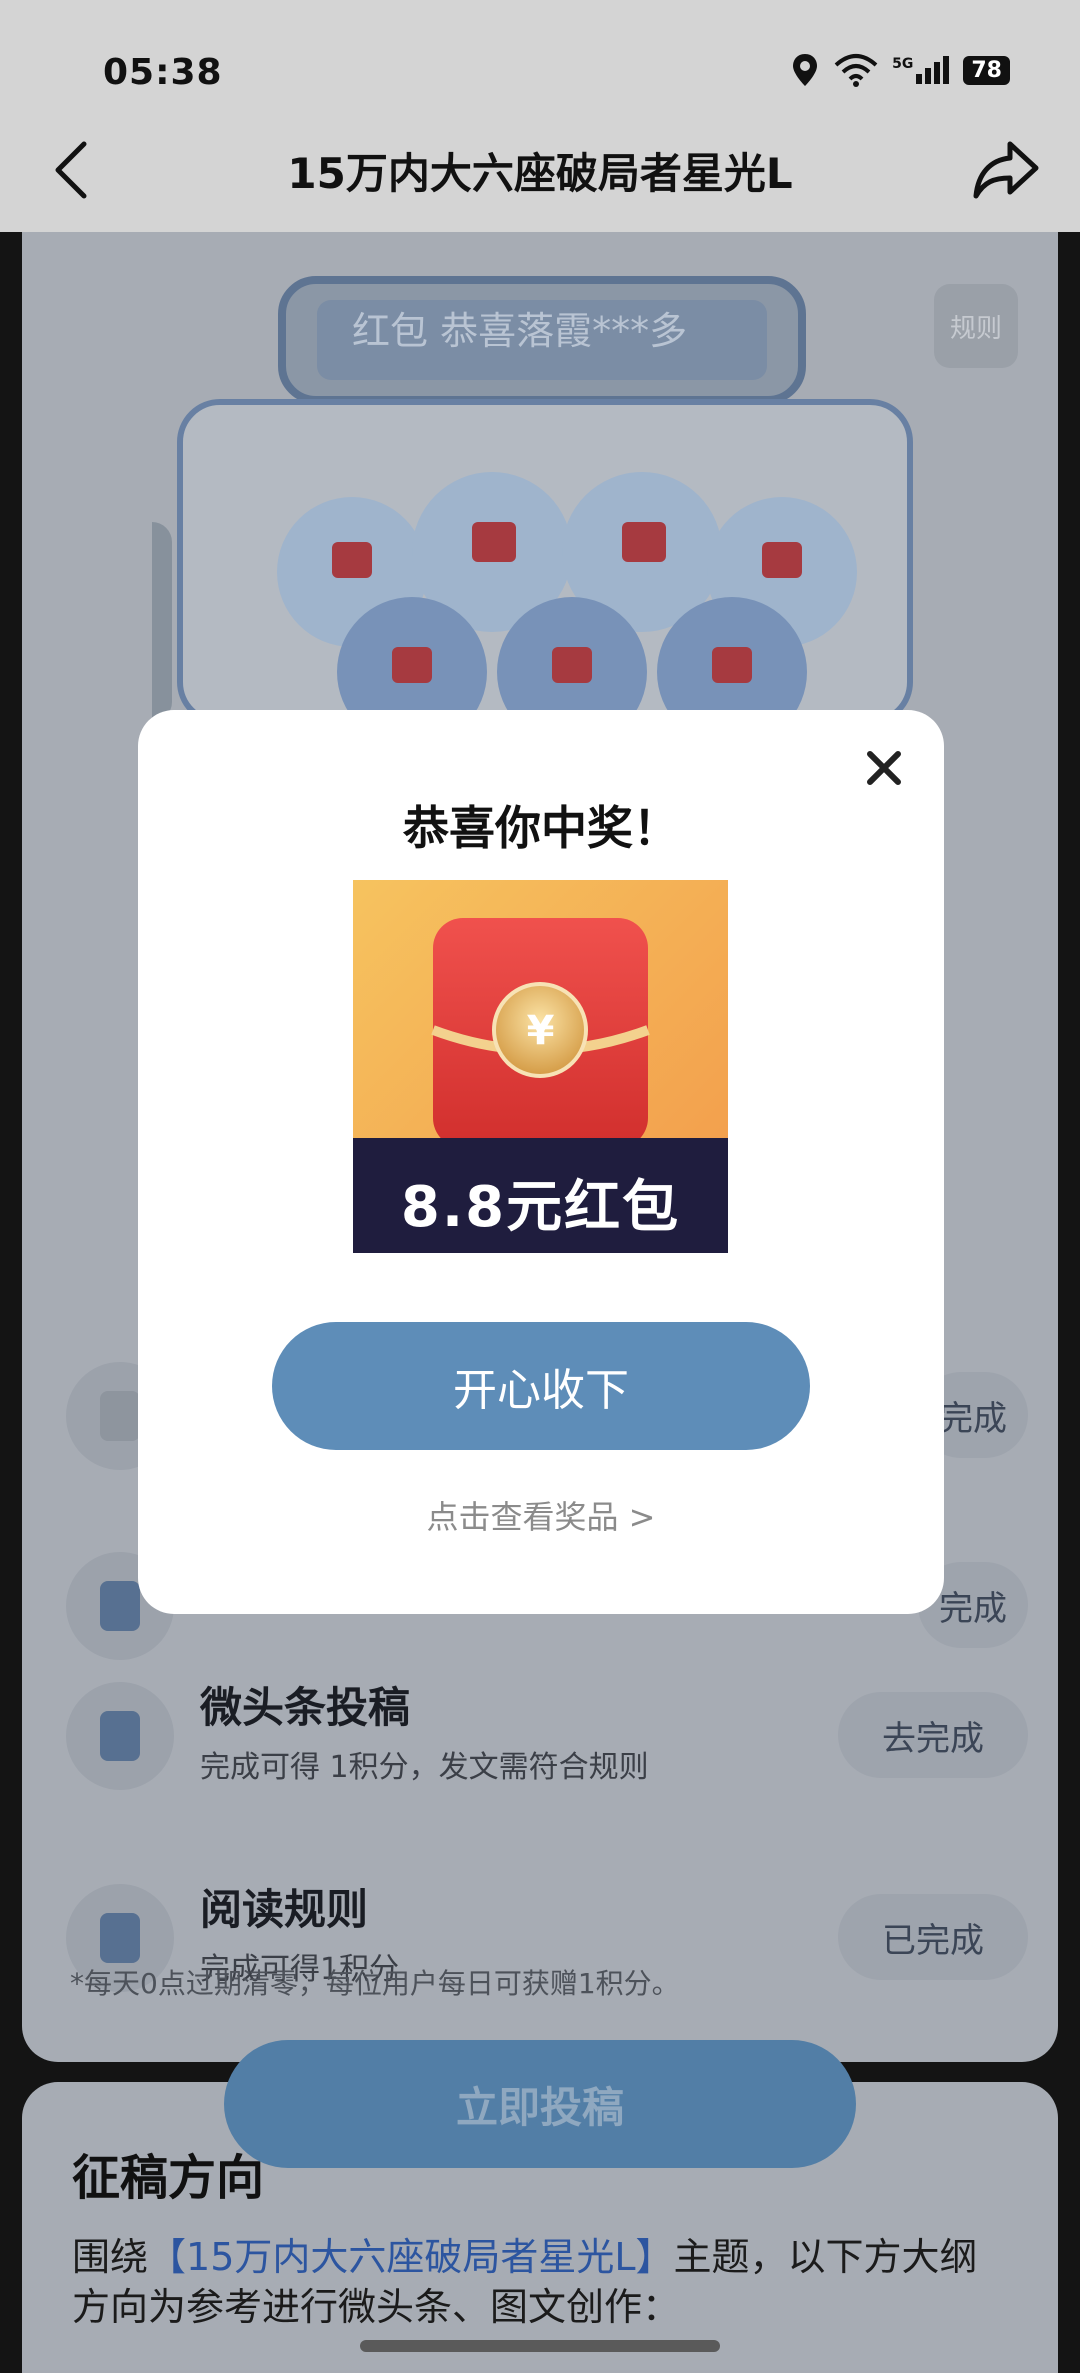 This screenshot has height=2373, width=1080. Describe the element at coordinates (520, 331) in the screenshot. I see `winner-ticker: 红包 恭喜落霞***多` at that location.